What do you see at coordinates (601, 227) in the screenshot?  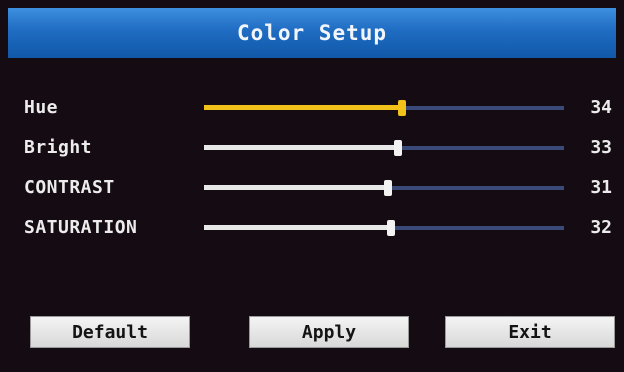 I see `setting-value: 32` at bounding box center [601, 227].